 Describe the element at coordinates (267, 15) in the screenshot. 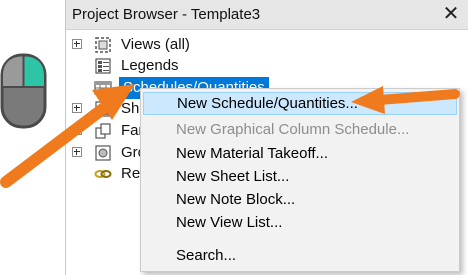

I see `project-browser-title-bar: Project Browser - Template3 ✕` at that location.